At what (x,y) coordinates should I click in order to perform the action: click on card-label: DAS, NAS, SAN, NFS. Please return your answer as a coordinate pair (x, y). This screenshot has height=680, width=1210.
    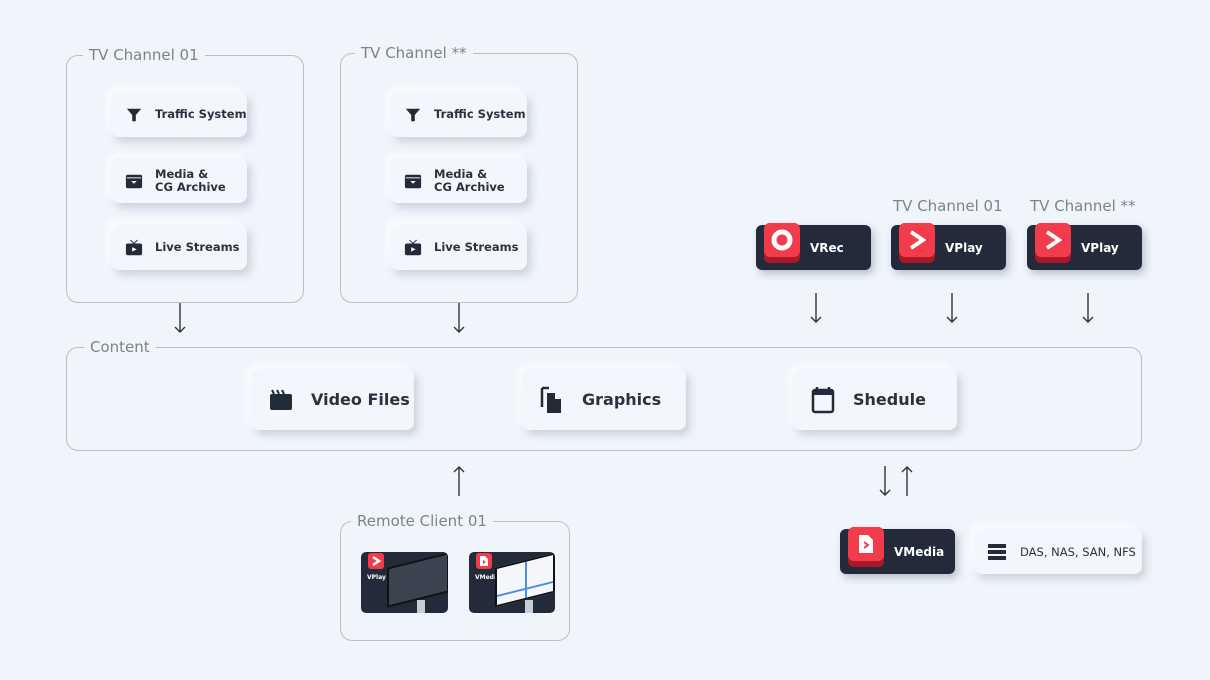
    Looking at the image, I should click on (1078, 551).